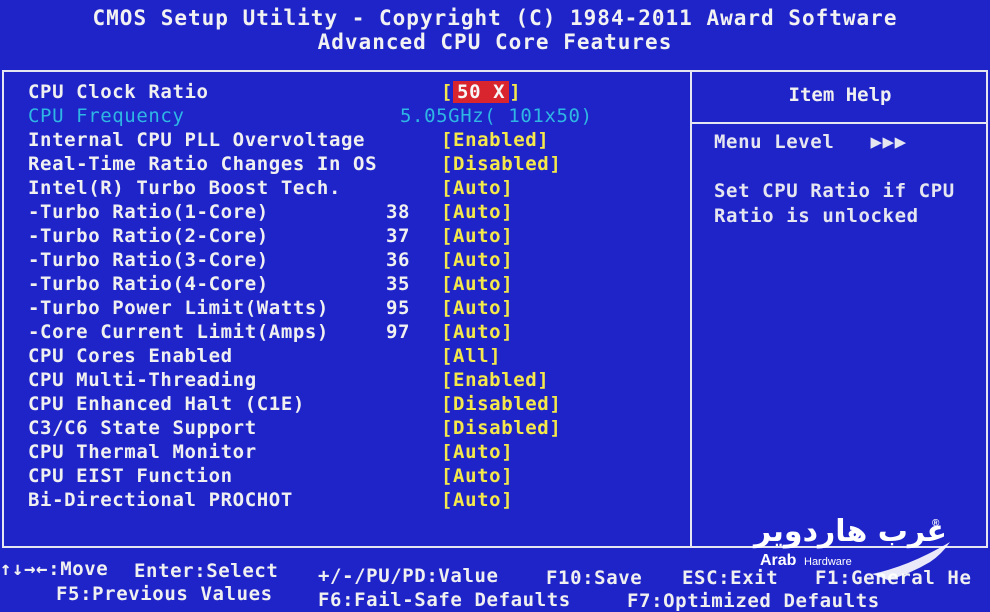 The height and width of the screenshot is (612, 990). I want to click on setting-row: CPU EIST Function [Auto], so click(345, 477).